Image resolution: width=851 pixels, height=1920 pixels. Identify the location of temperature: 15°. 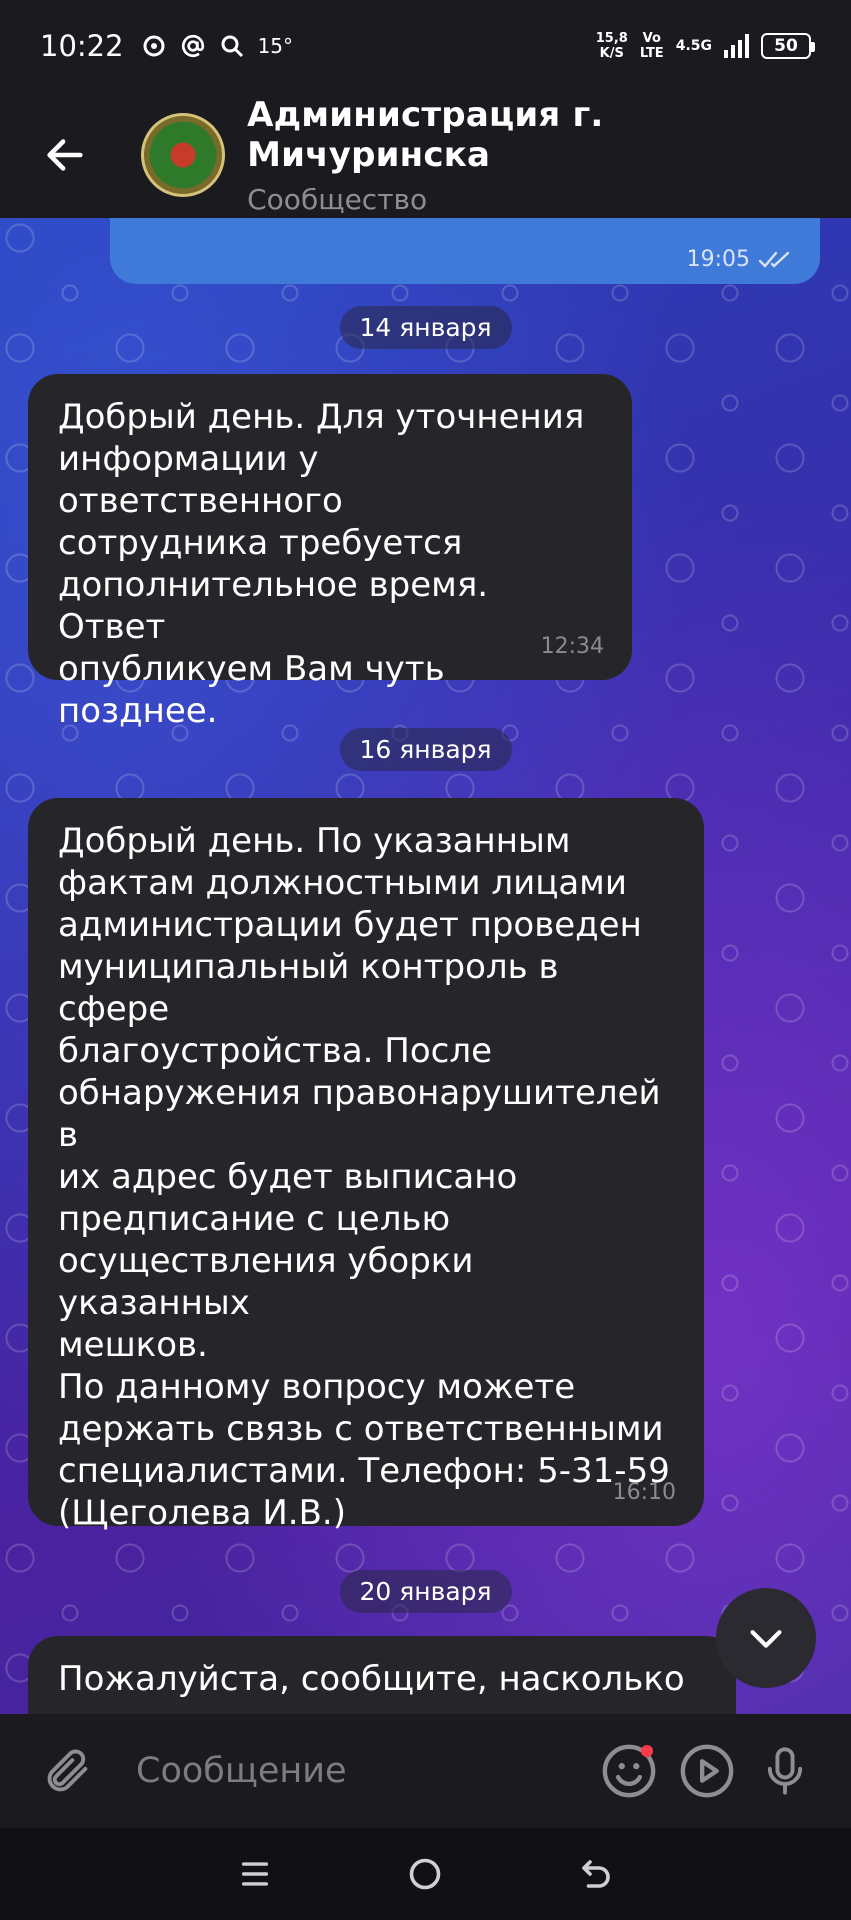
(275, 46).